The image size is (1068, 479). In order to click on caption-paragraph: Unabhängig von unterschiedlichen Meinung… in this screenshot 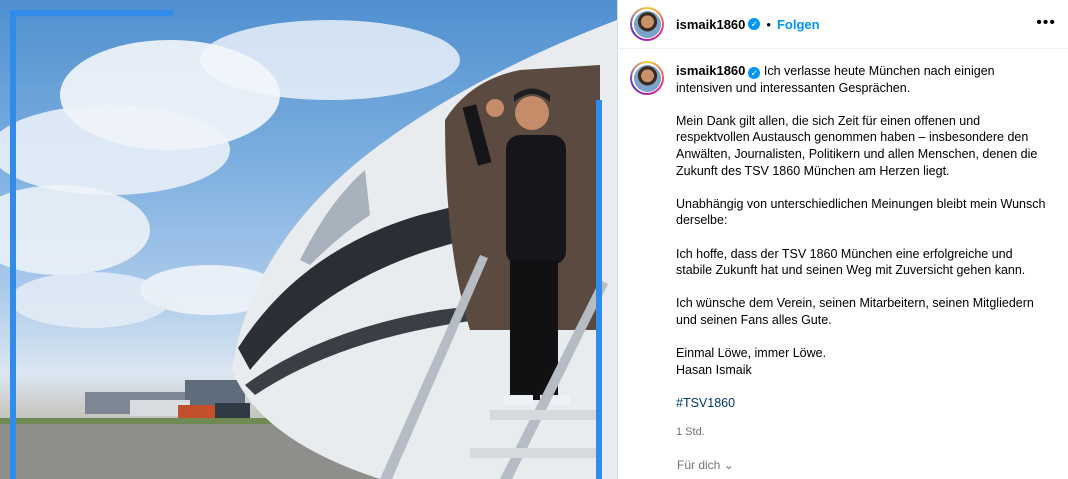, I will do `click(861, 212)`.